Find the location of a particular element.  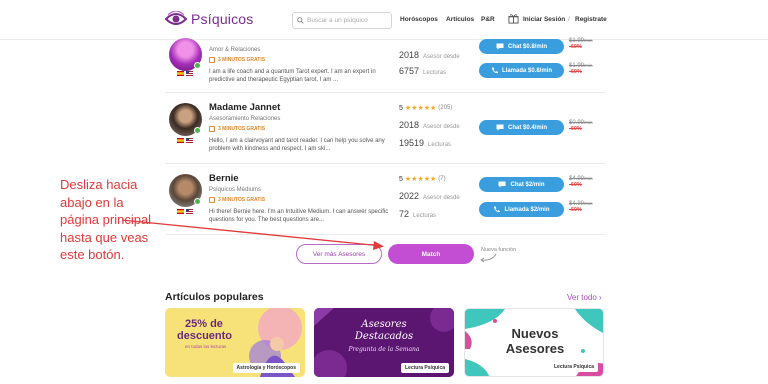

chat-button: Chat $0.8/min is located at coordinates (521, 46).